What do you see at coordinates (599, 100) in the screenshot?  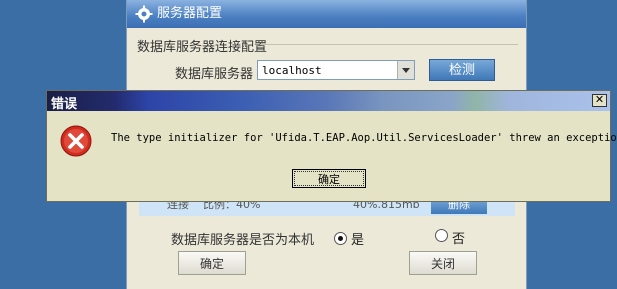 I see `close-icon: ✕` at bounding box center [599, 100].